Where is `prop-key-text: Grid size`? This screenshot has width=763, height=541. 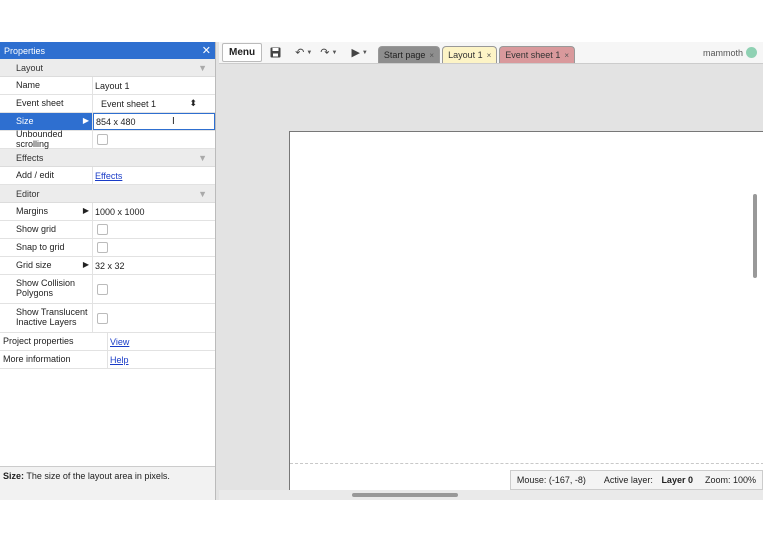 prop-key-text: Grid size is located at coordinates (34, 264).